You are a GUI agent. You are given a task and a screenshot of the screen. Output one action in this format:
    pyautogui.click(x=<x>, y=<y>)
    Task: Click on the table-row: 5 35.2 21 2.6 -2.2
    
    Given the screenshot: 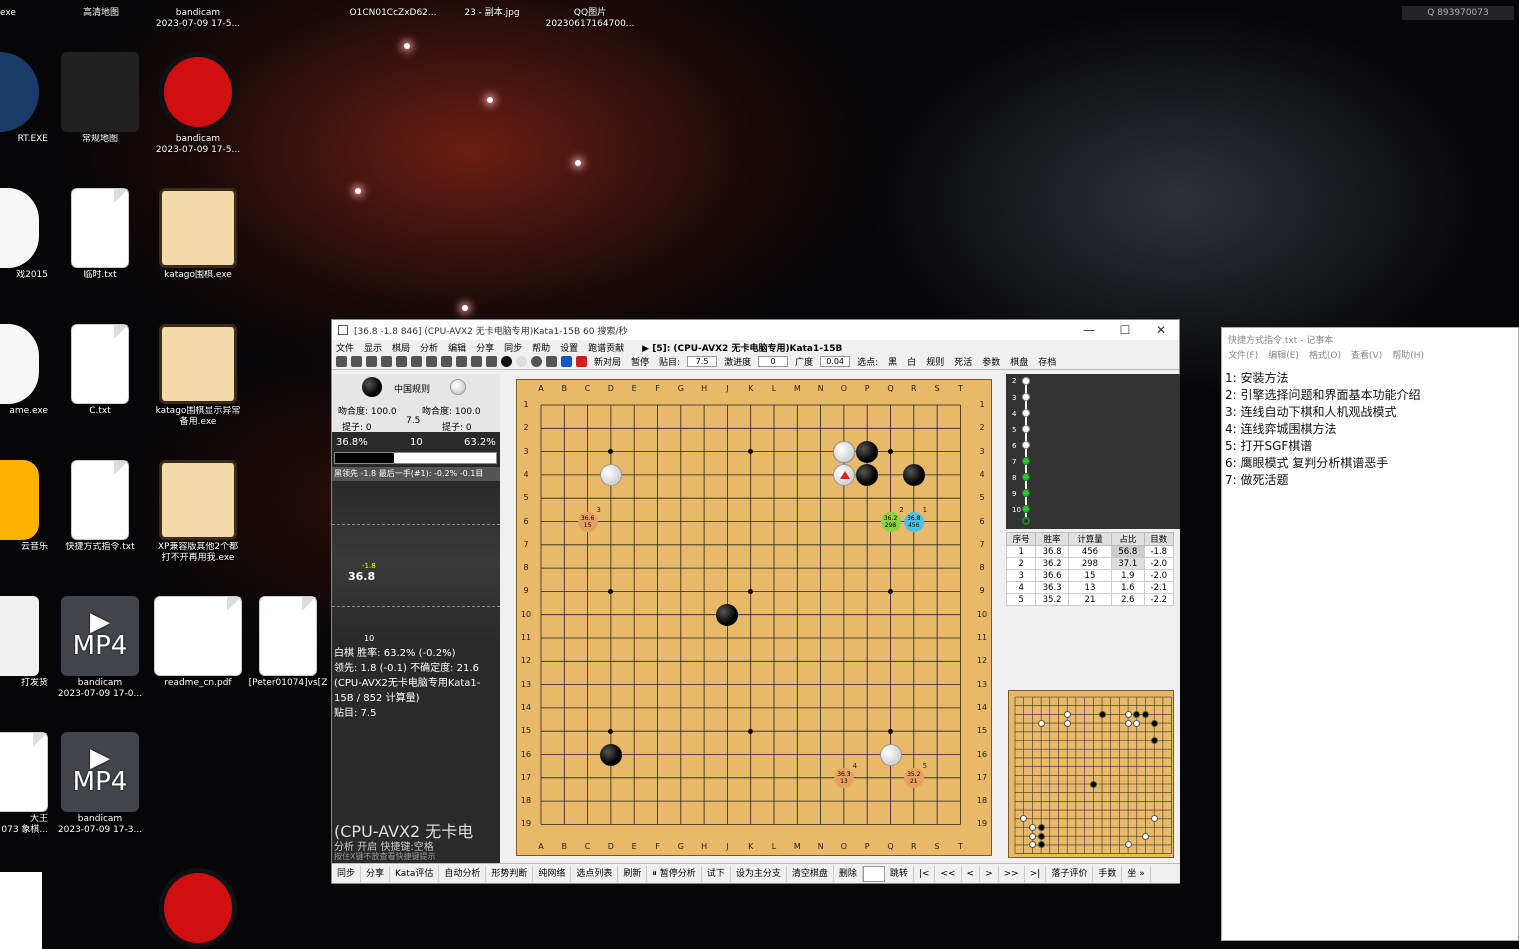 What is the action you would take?
    pyautogui.click(x=1090, y=599)
    